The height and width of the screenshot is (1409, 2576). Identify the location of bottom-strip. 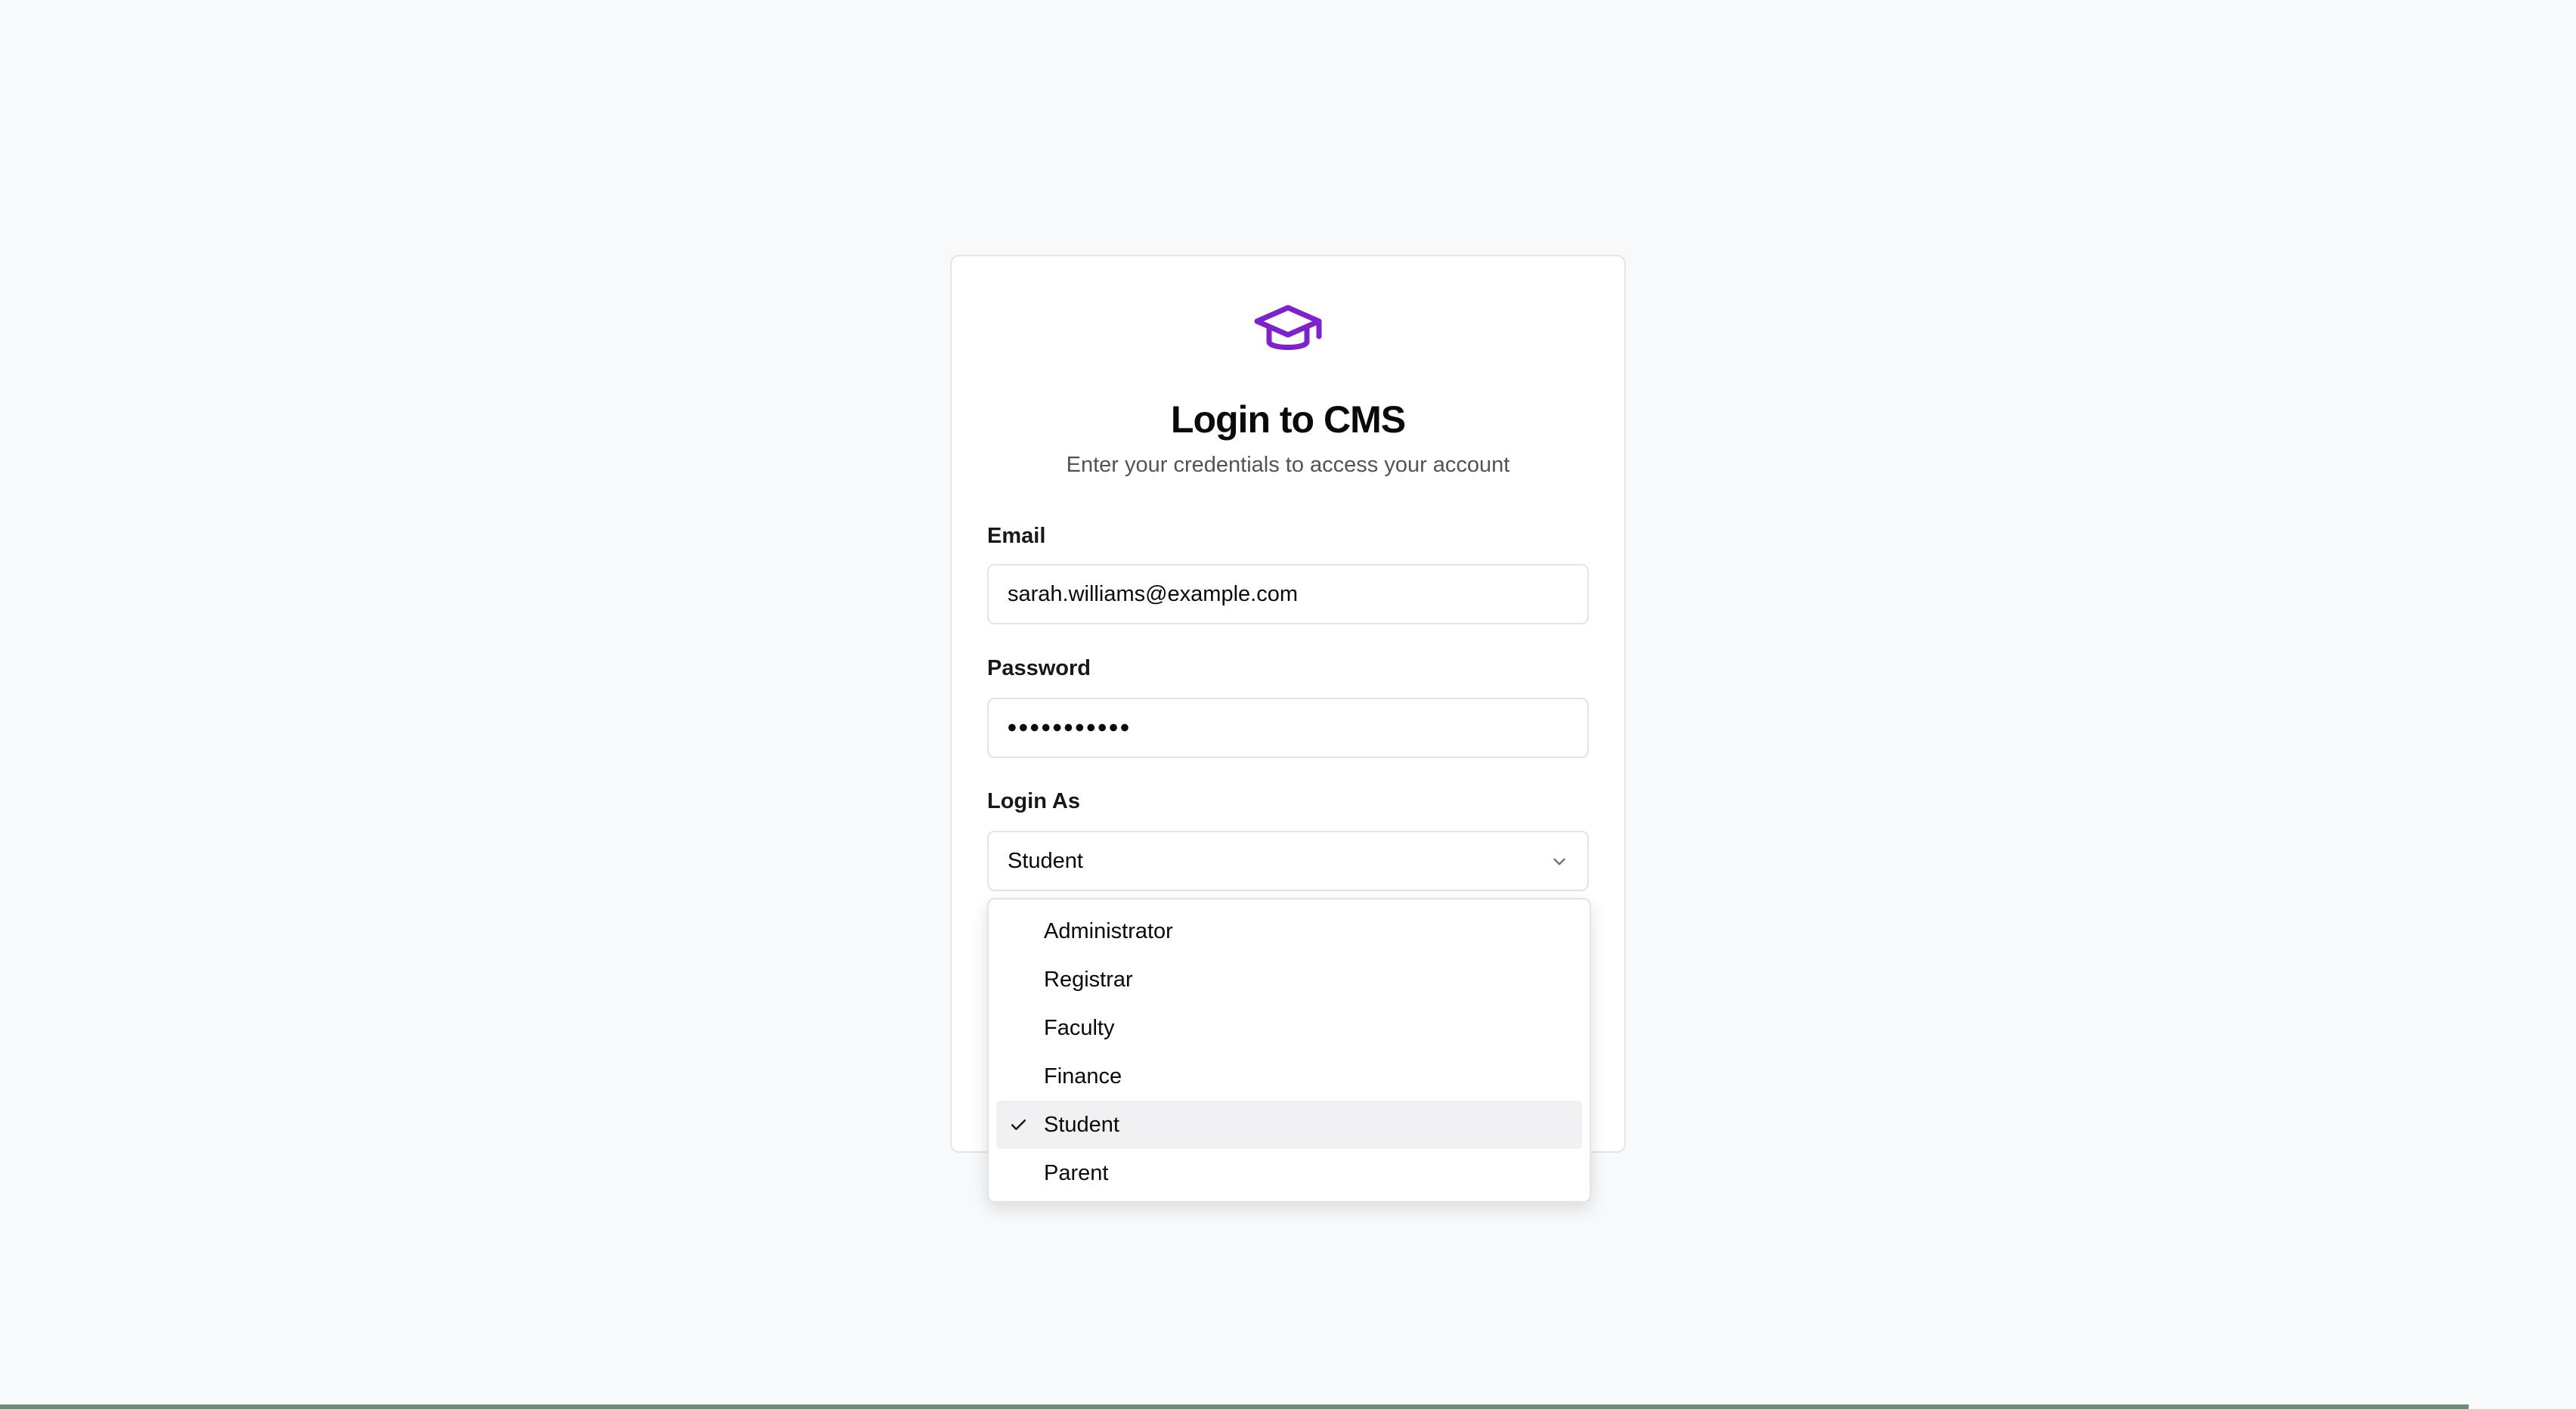
(1234, 1406).